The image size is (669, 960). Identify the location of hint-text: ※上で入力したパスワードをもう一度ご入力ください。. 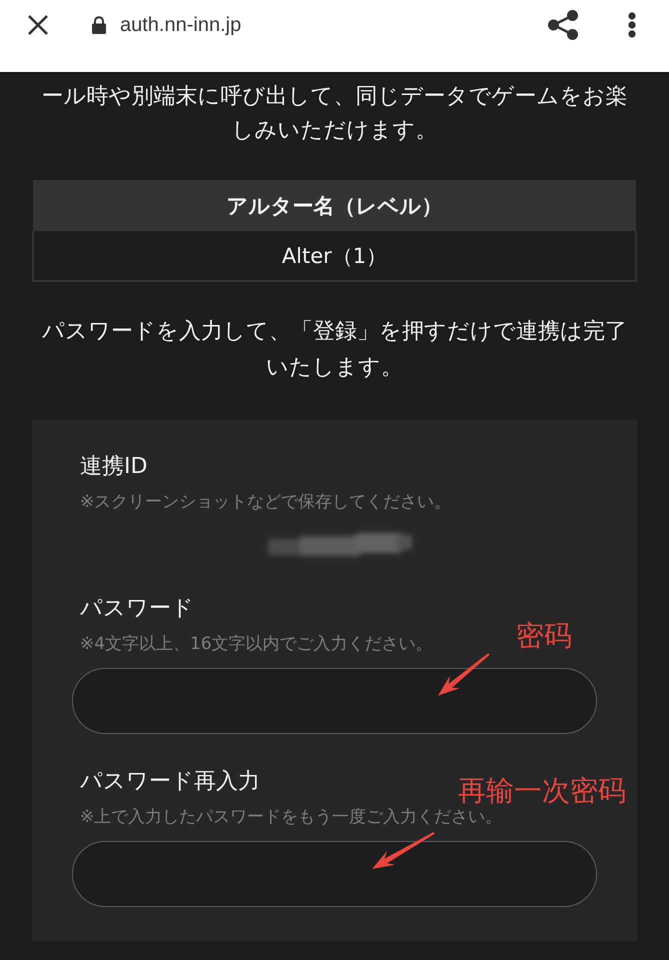
(291, 817).